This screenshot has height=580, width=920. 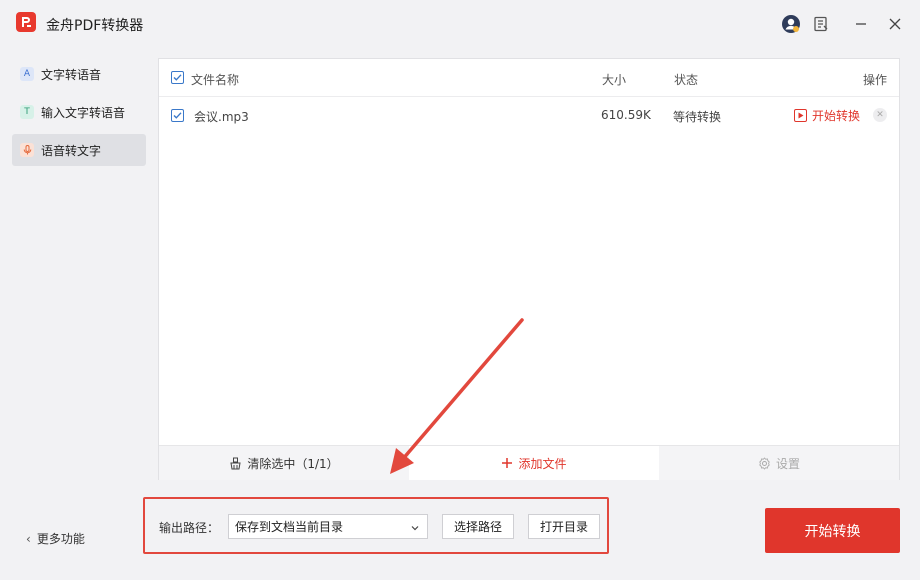 I want to click on add-file-button: 添加文件, so click(x=534, y=463).